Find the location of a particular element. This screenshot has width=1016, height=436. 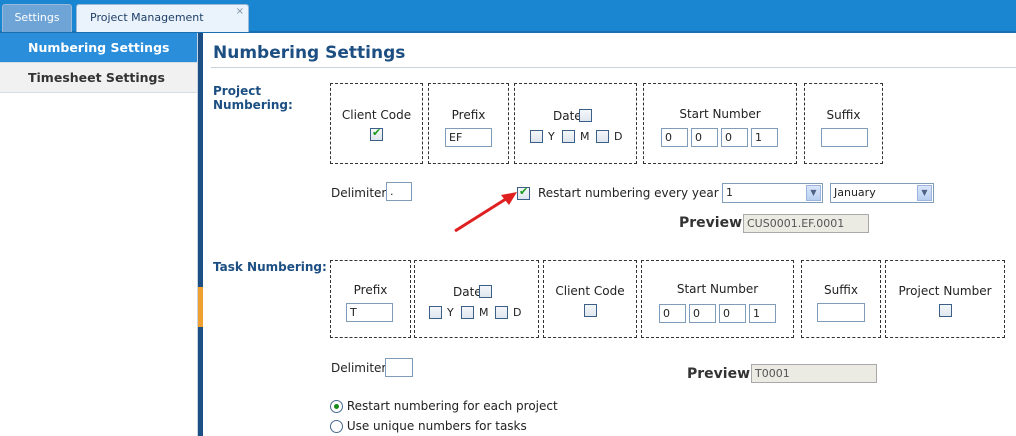

page-title: Numbering Settings is located at coordinates (309, 53).